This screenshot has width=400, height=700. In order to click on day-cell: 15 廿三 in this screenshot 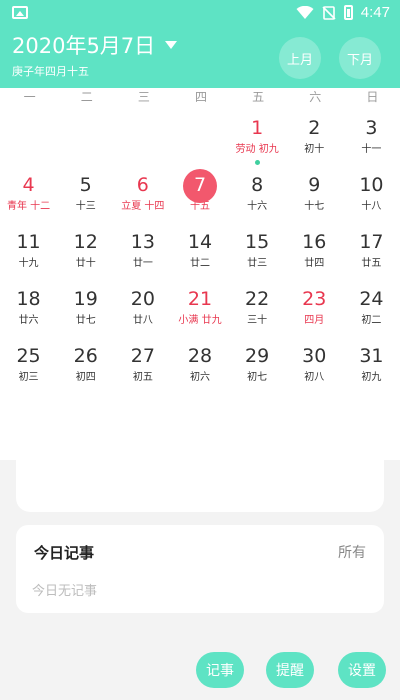, I will do `click(257, 254)`.